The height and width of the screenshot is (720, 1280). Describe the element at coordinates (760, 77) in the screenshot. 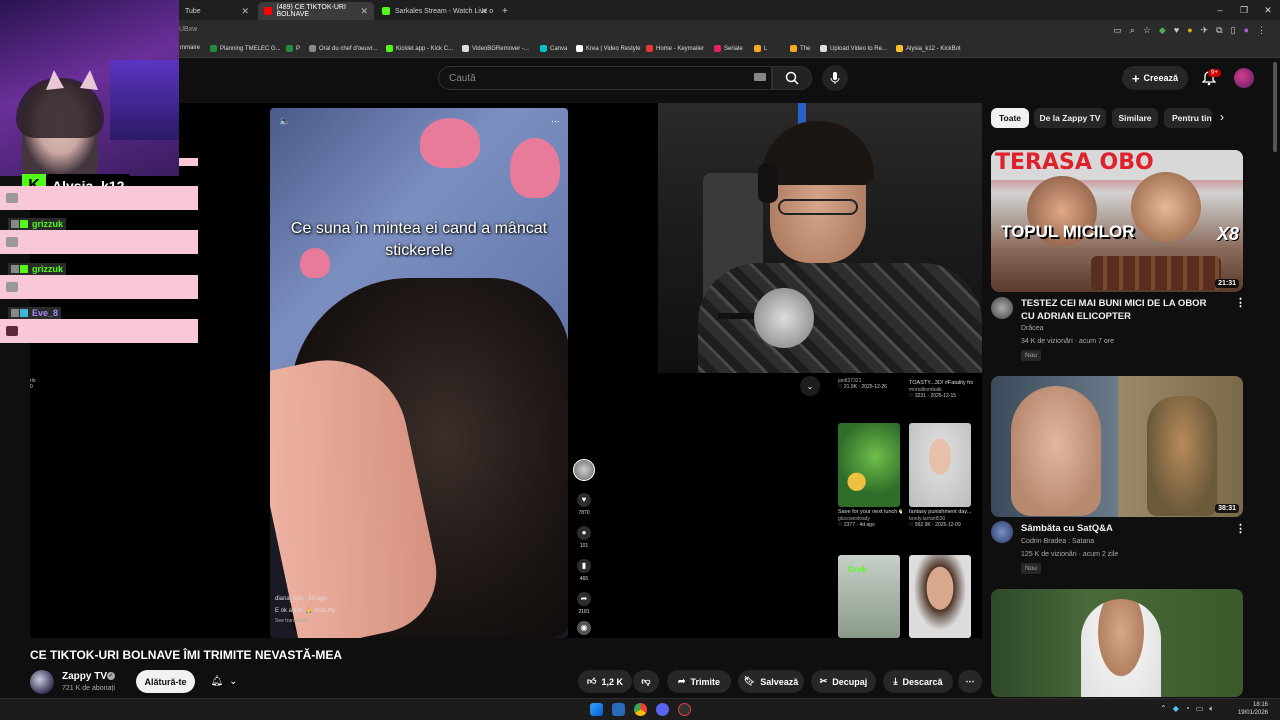

I see `keyboard-icon` at that location.